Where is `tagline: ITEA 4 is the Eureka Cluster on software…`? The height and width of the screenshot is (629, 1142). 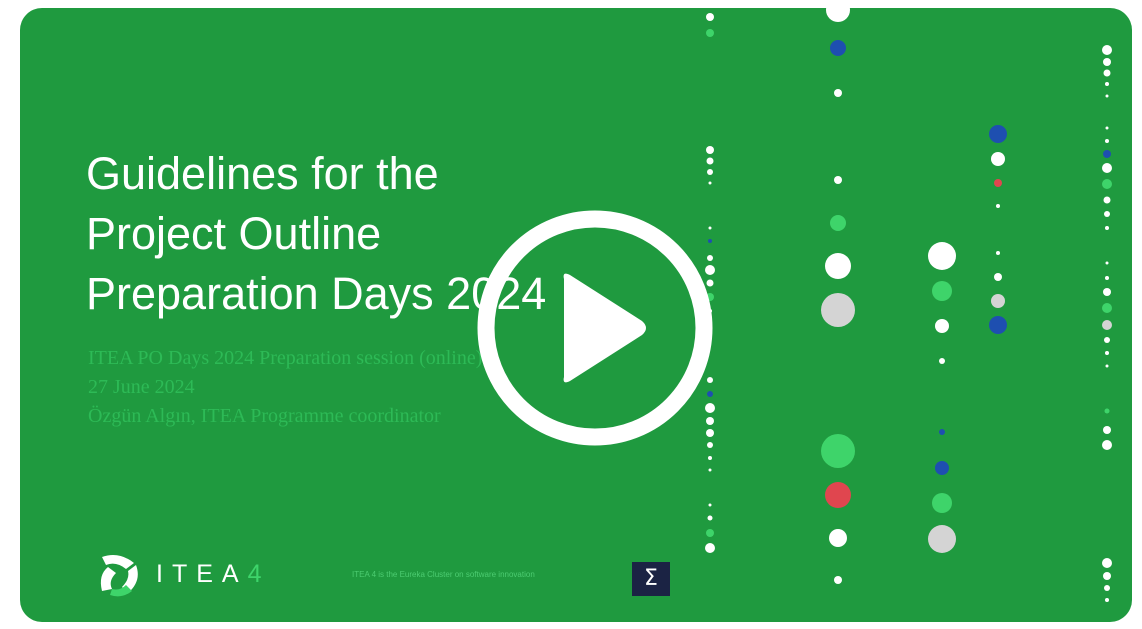
tagline: ITEA 4 is the Eureka Cluster on software… is located at coordinates (443, 574).